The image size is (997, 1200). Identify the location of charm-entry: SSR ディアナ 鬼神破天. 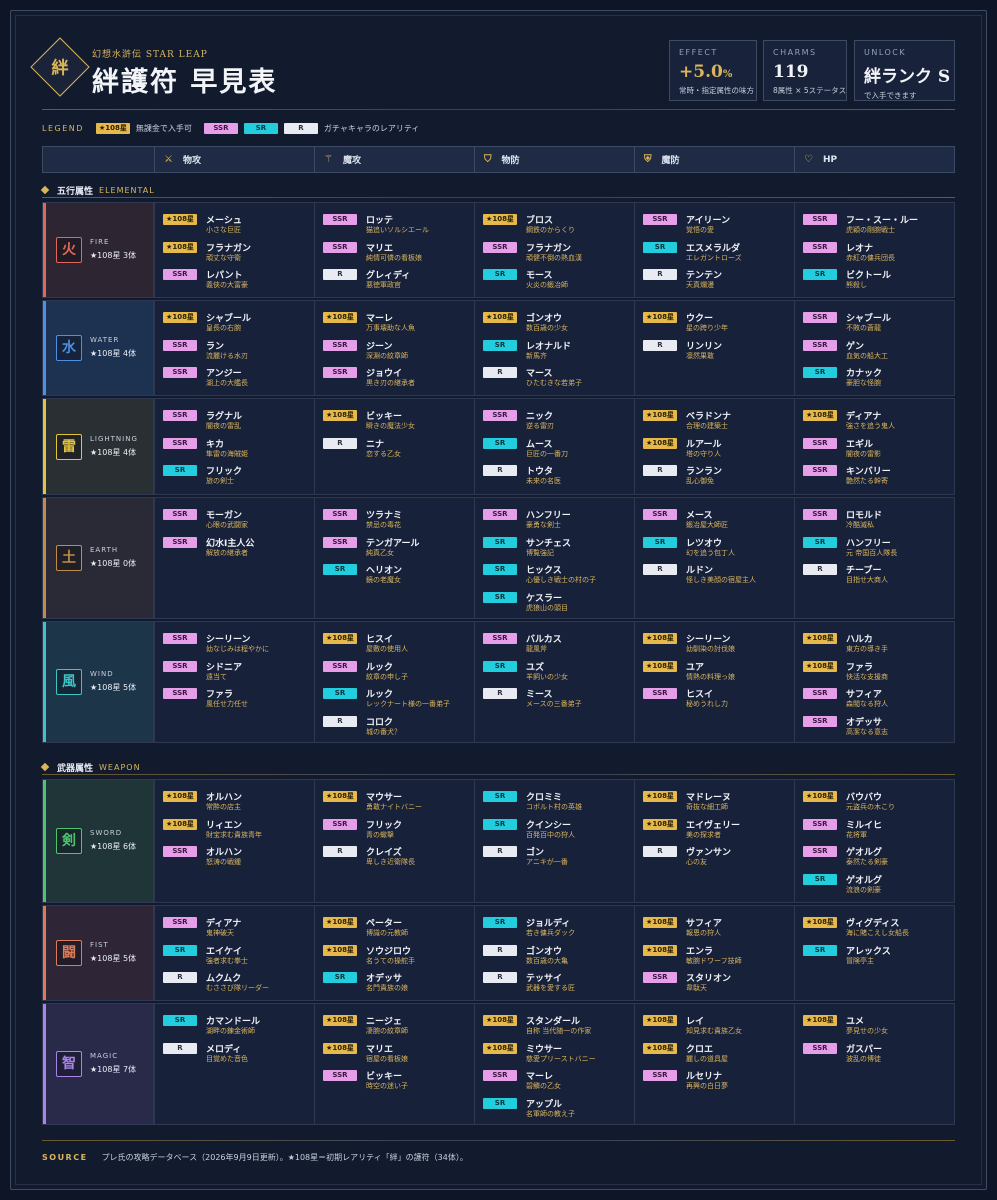
(238, 931).